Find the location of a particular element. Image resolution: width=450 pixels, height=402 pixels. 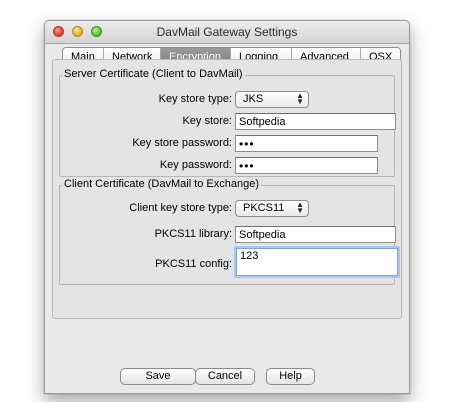

title-bar: DavMail Gateway Settings is located at coordinates (227, 32).